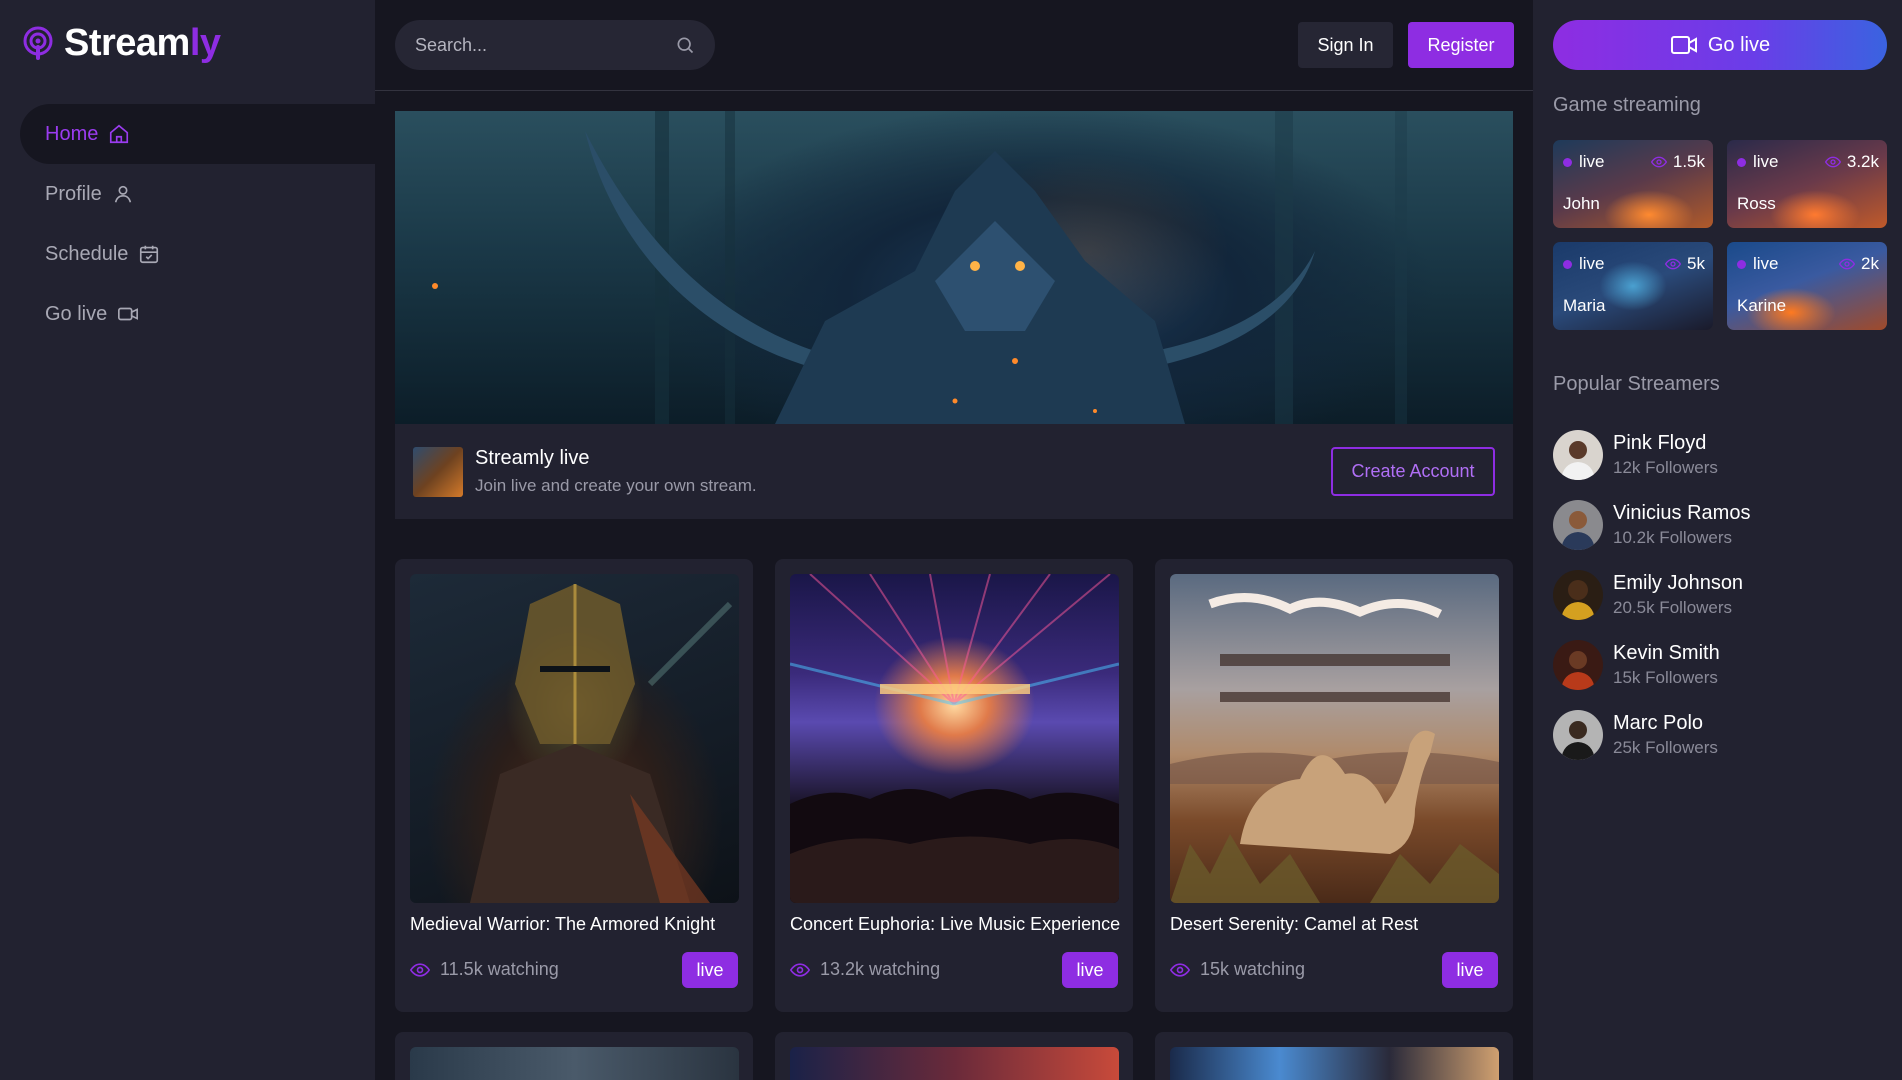 This screenshot has width=1902, height=1080. Describe the element at coordinates (1720, 525) in the screenshot. I see `streamer-item: Vinicius Ramos 10.2k Followers` at that location.